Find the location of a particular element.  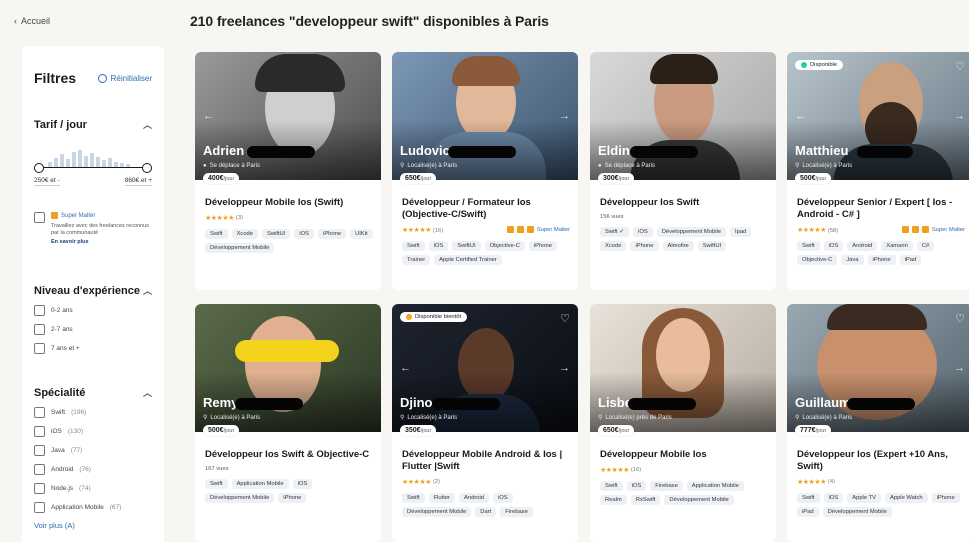

super-malter-icon is located at coordinates (510, 230).